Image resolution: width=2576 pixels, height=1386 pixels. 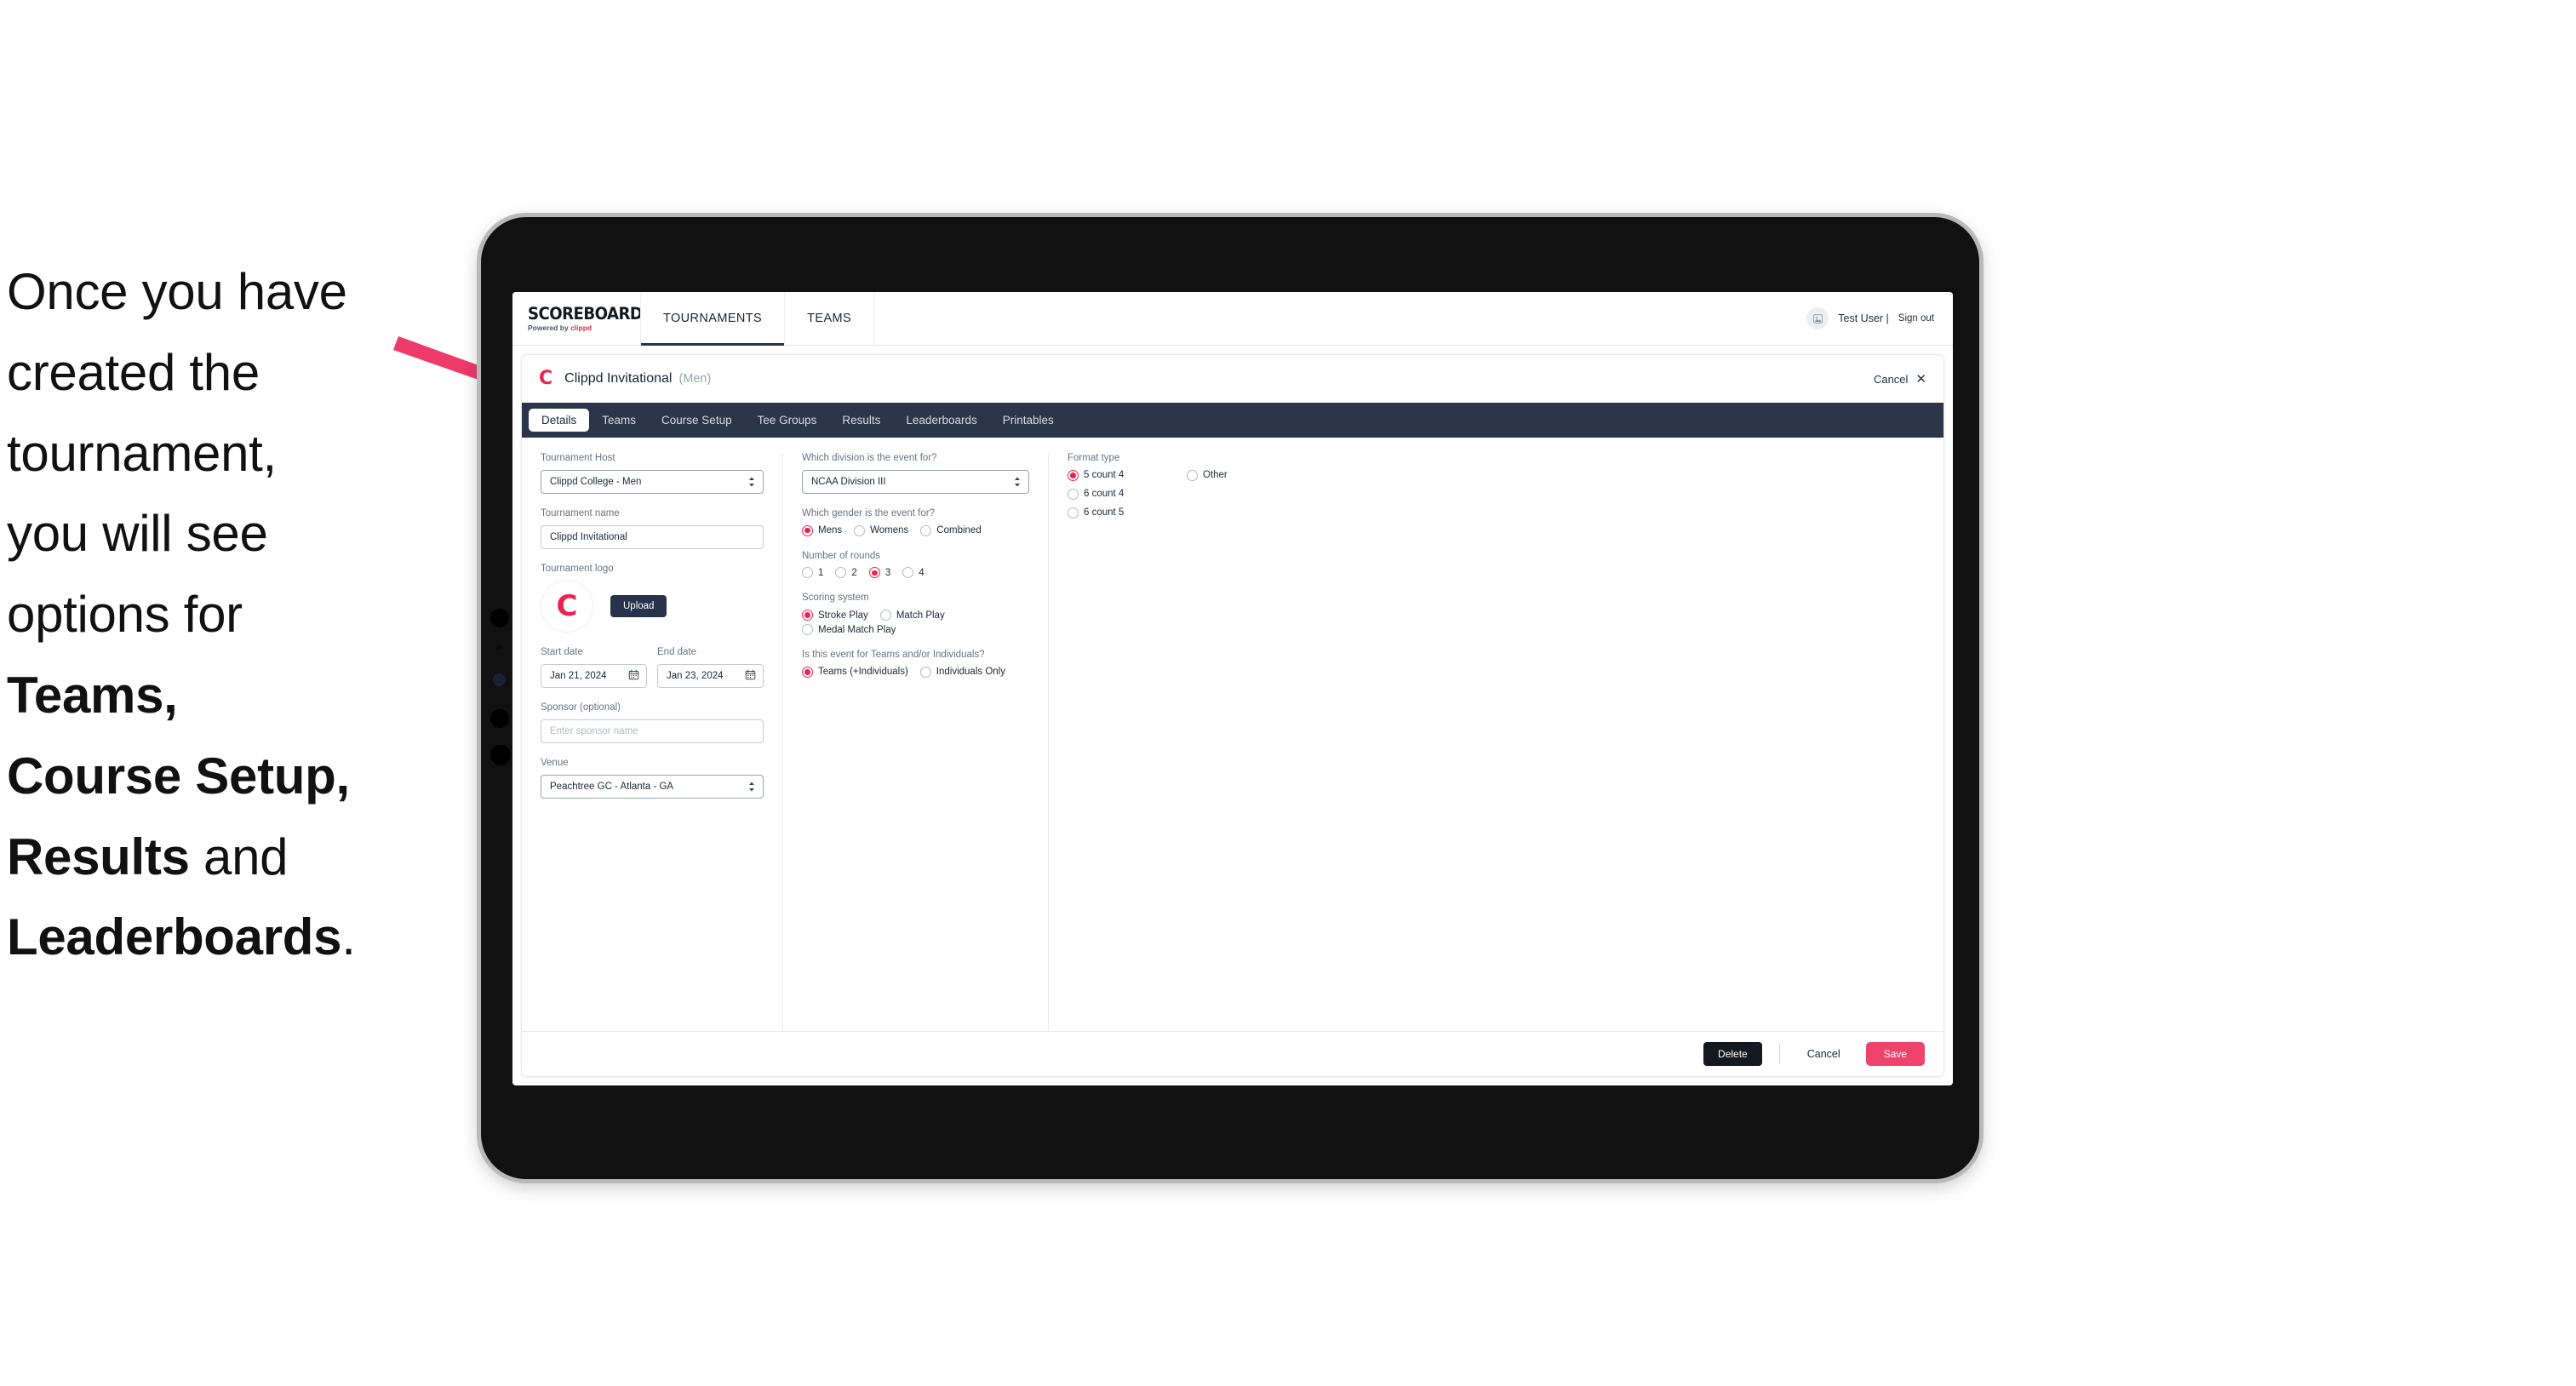 I want to click on tab-leaderboards: Leaderboards, so click(x=941, y=420).